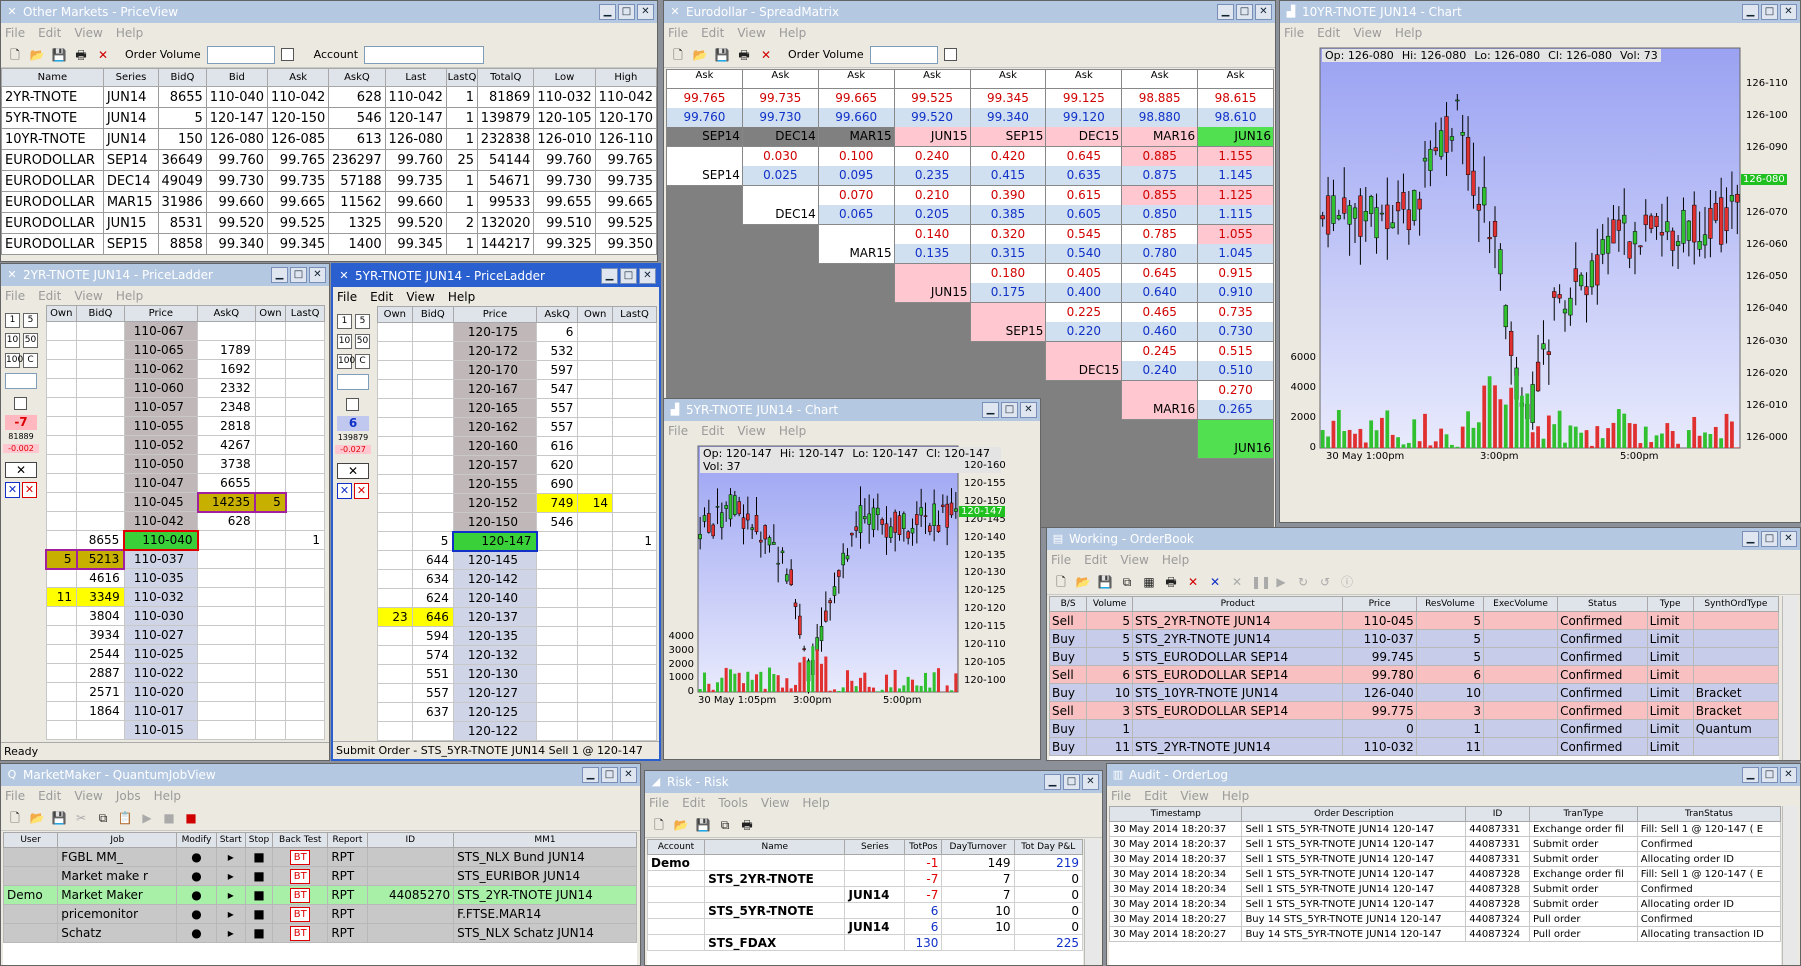 Image resolution: width=1801 pixels, height=966 pixels. Describe the element at coordinates (557, 484) in the screenshot. I see `ladder-cell: 690` at that location.